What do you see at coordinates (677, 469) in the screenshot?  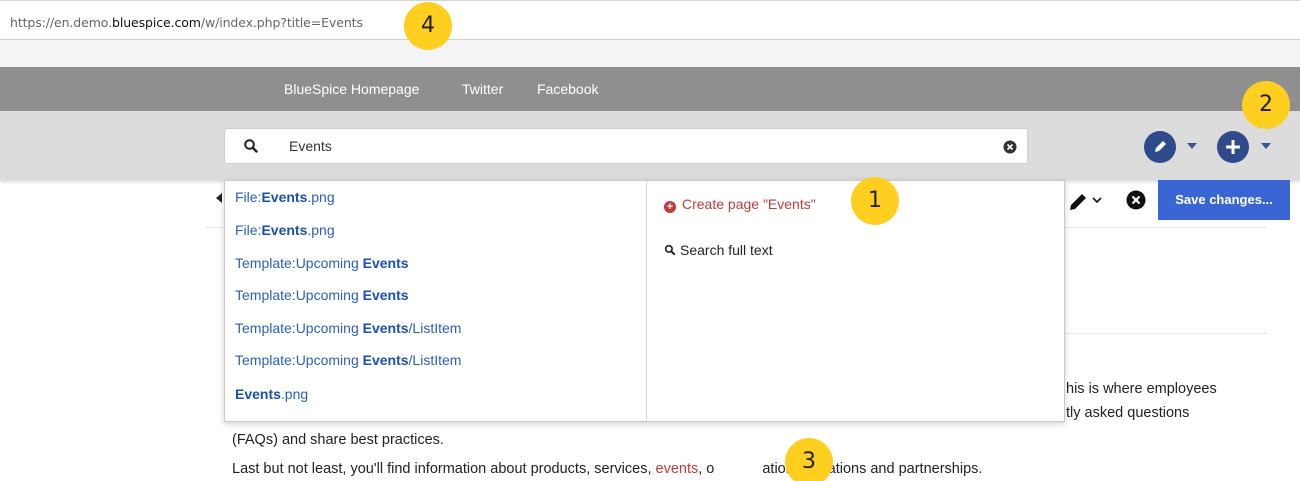 I see `events-link: events` at bounding box center [677, 469].